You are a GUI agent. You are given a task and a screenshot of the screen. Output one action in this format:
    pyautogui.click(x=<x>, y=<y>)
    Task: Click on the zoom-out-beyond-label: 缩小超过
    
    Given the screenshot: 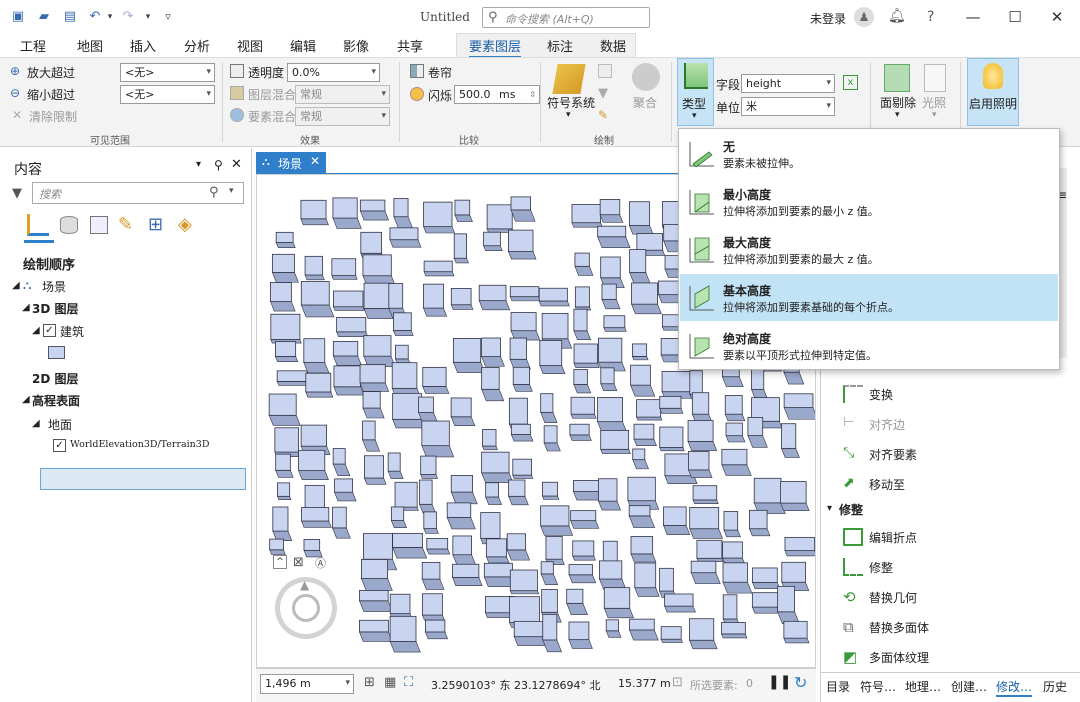 What is the action you would take?
    pyautogui.click(x=51, y=94)
    